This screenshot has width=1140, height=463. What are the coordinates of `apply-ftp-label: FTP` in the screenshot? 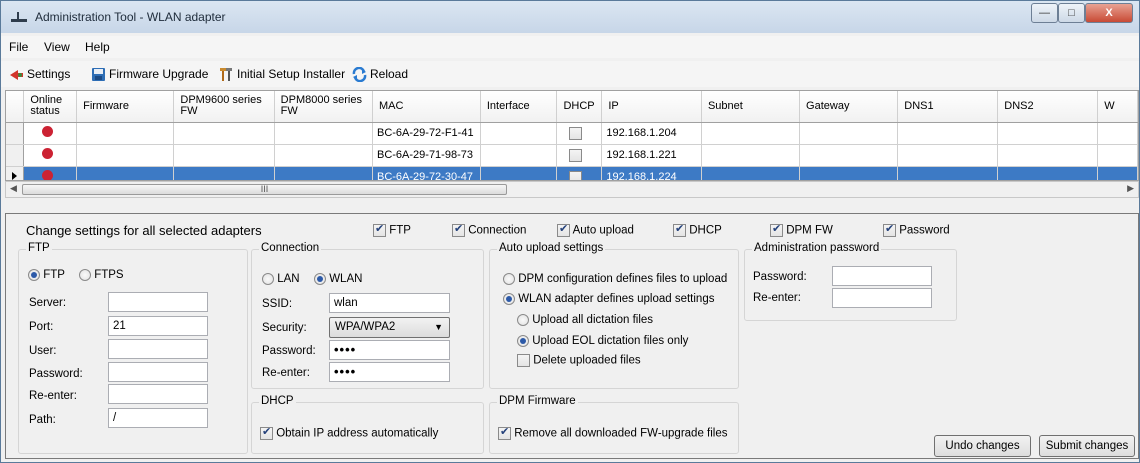 It's located at (400, 230).